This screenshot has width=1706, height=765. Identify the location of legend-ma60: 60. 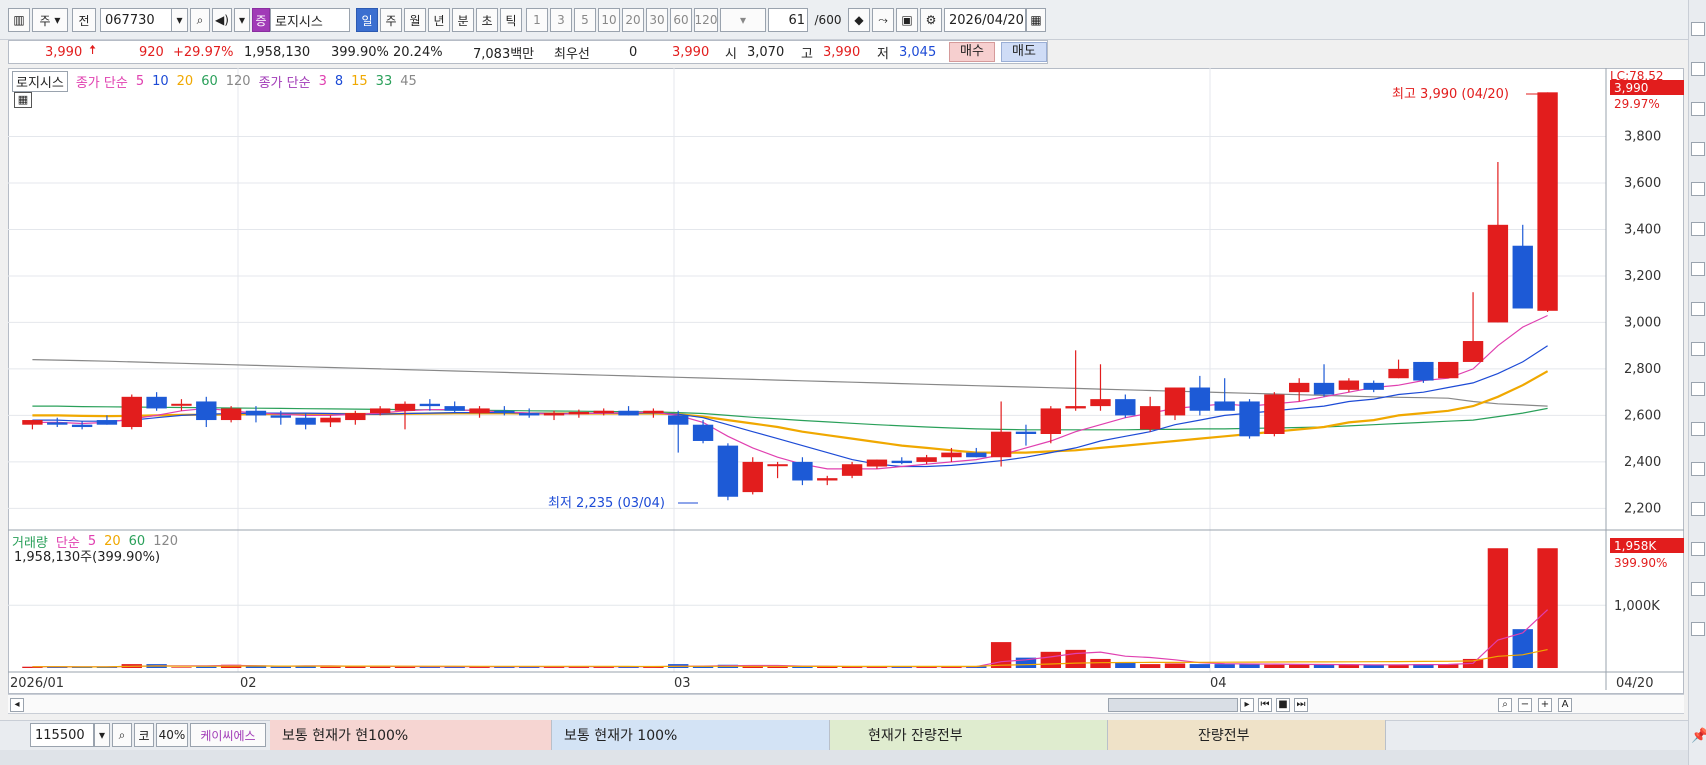
(209, 81).